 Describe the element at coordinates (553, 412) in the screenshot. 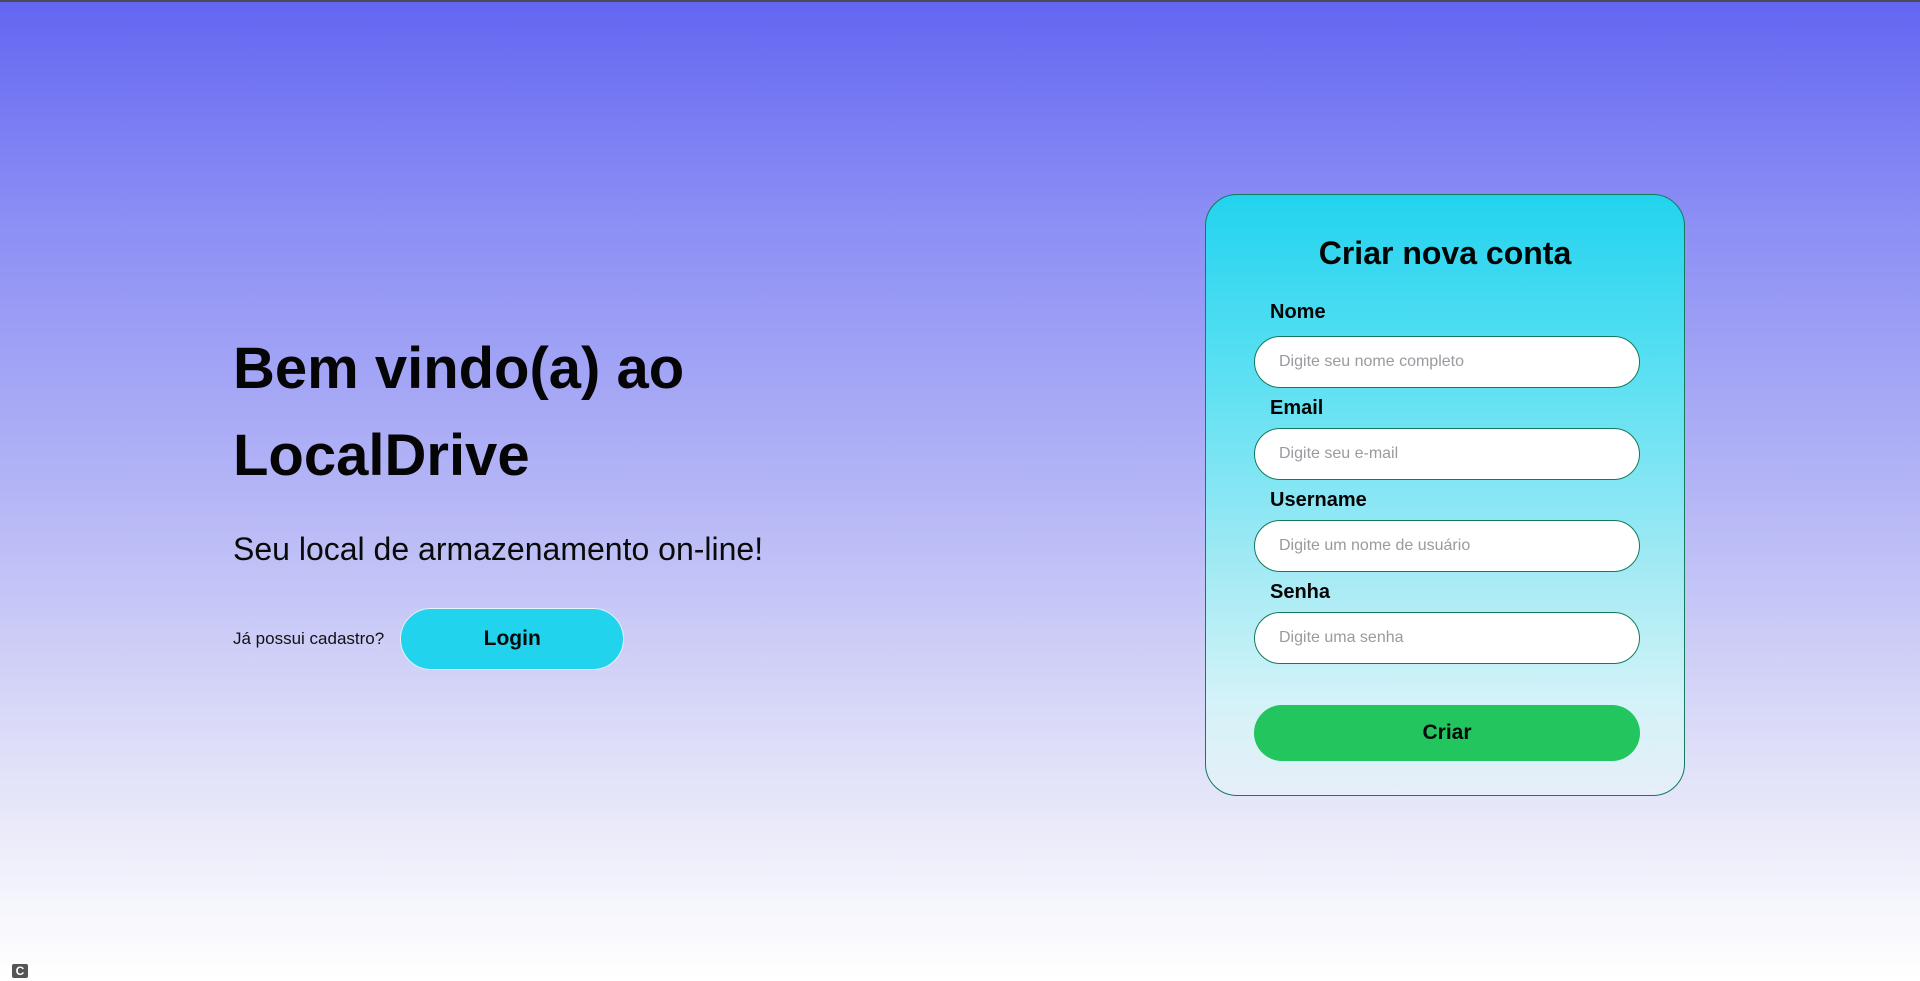

I see `hero-title: Bem vindo(a) ao LocalDrive` at that location.